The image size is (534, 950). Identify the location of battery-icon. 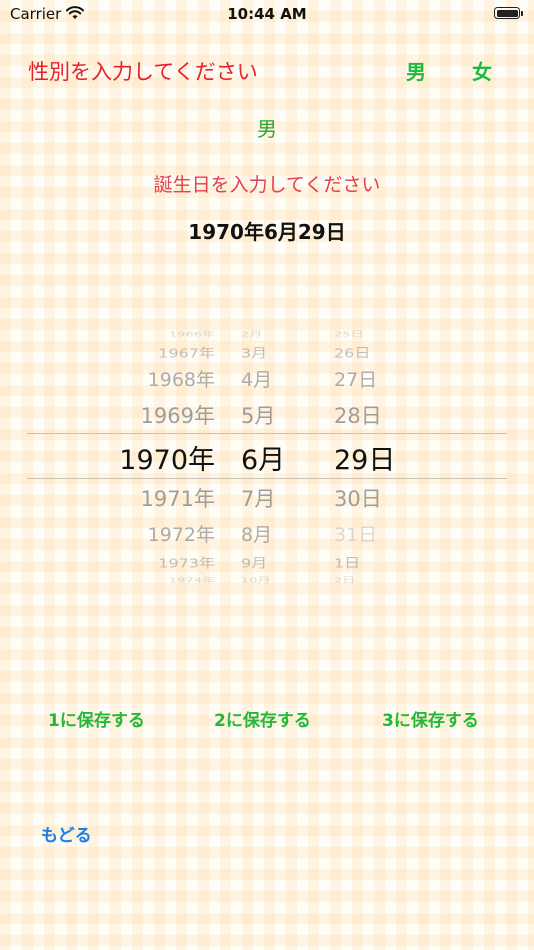
(507, 13).